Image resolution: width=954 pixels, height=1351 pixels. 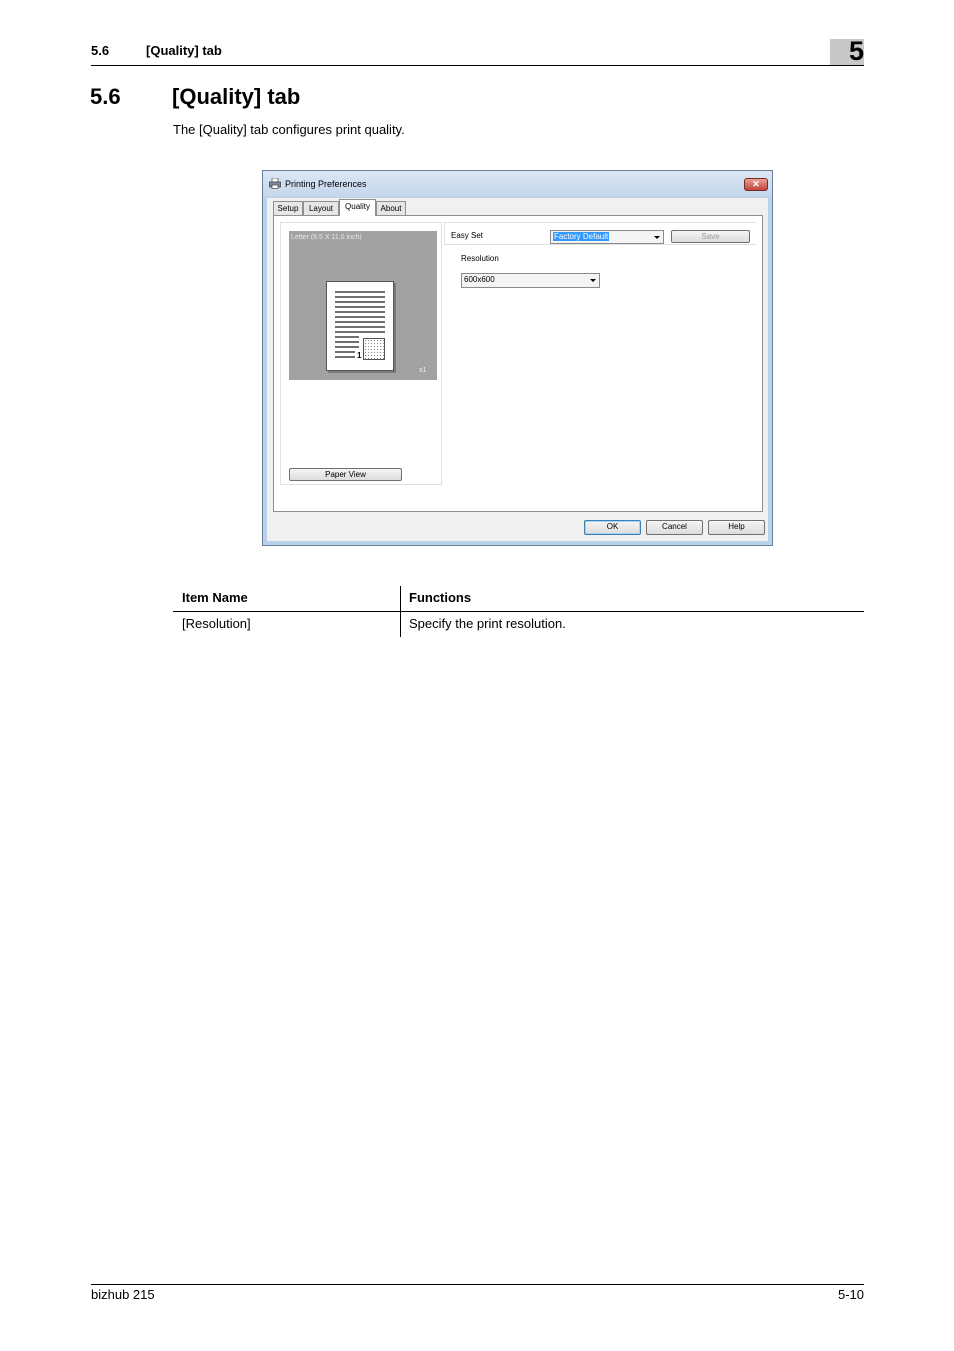 What do you see at coordinates (612, 527) in the screenshot?
I see `ok-button: OK` at bounding box center [612, 527].